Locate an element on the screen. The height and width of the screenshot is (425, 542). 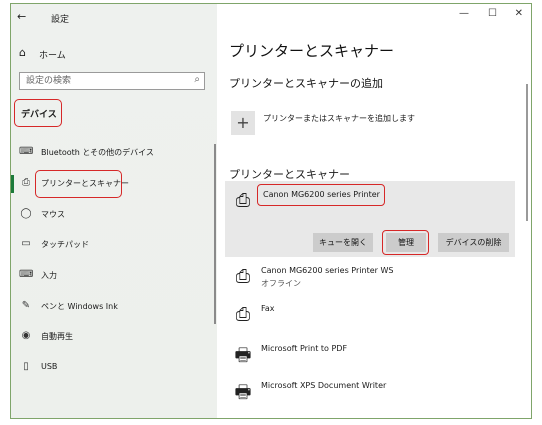
search-box: ⌕ is located at coordinates (112, 81).